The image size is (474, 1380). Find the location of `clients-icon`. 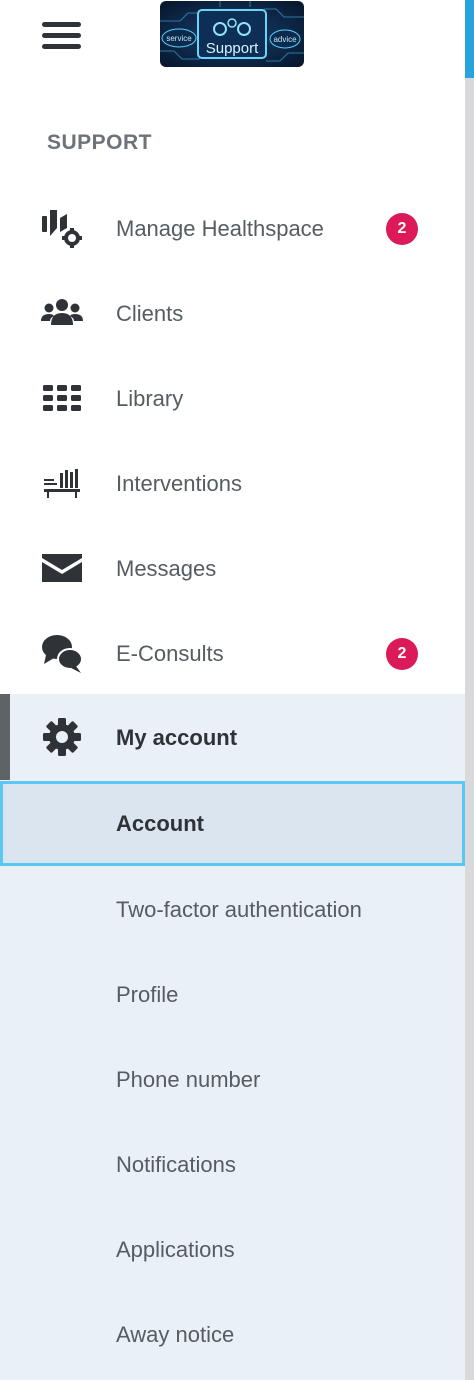

clients-icon is located at coordinates (62, 313).